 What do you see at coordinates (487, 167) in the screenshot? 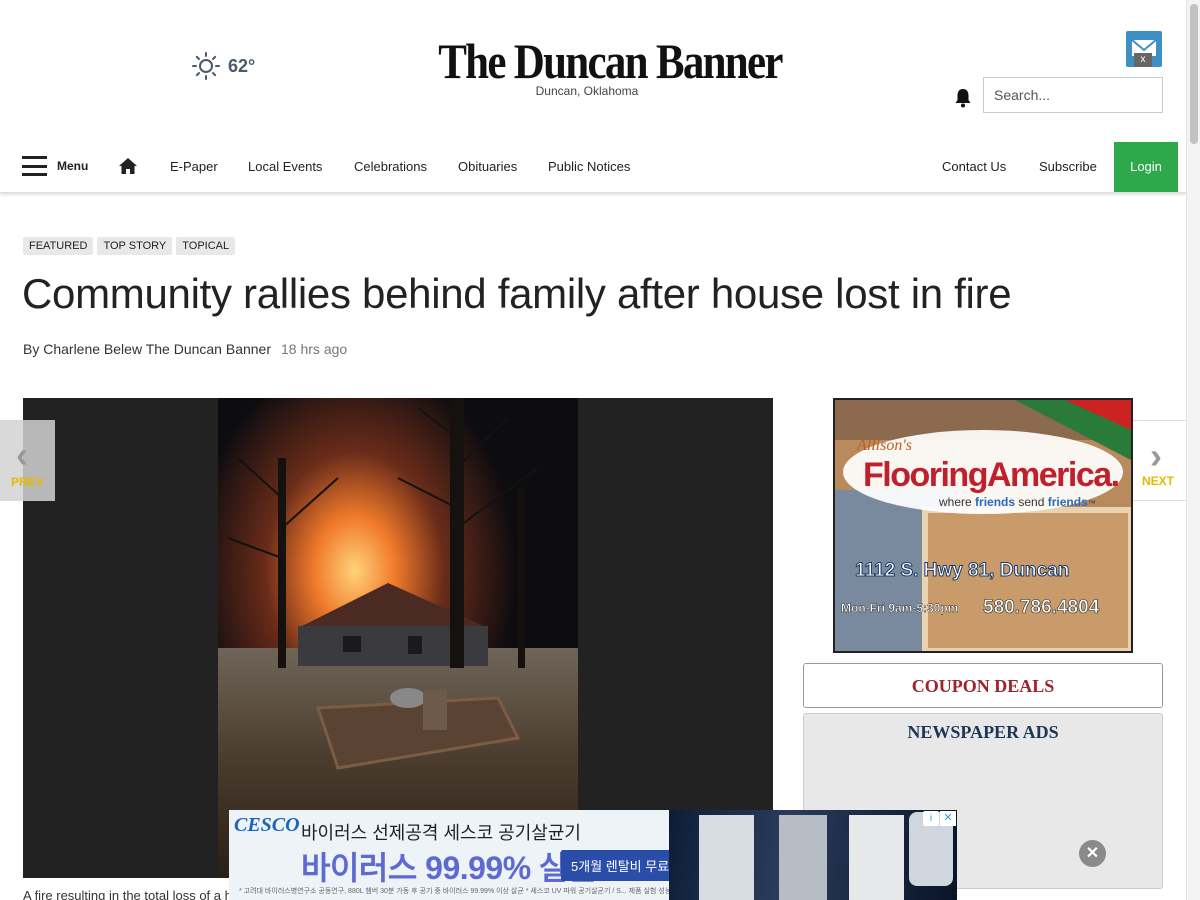
I see `nav-link-obituaries: Obituaries` at bounding box center [487, 167].